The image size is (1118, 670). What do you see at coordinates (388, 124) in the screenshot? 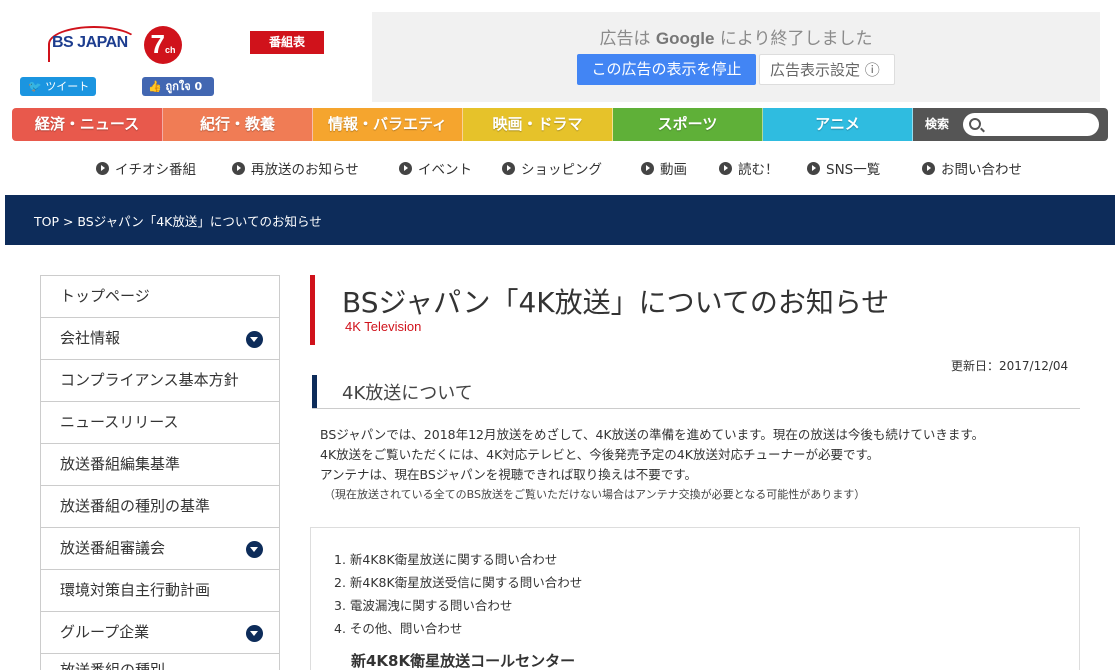
I see `genre-info-variety: 情報・バラエティ` at bounding box center [388, 124].